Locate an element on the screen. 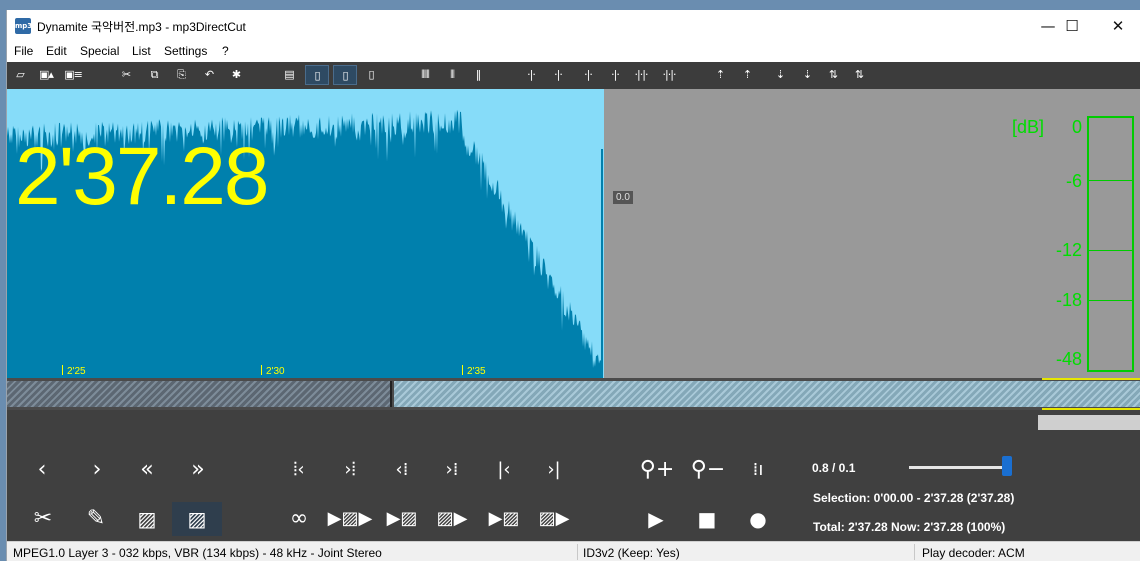 Image resolution: width=1140 pixels, height=561 pixels. go-start-icon: |‹ is located at coordinates (504, 470).